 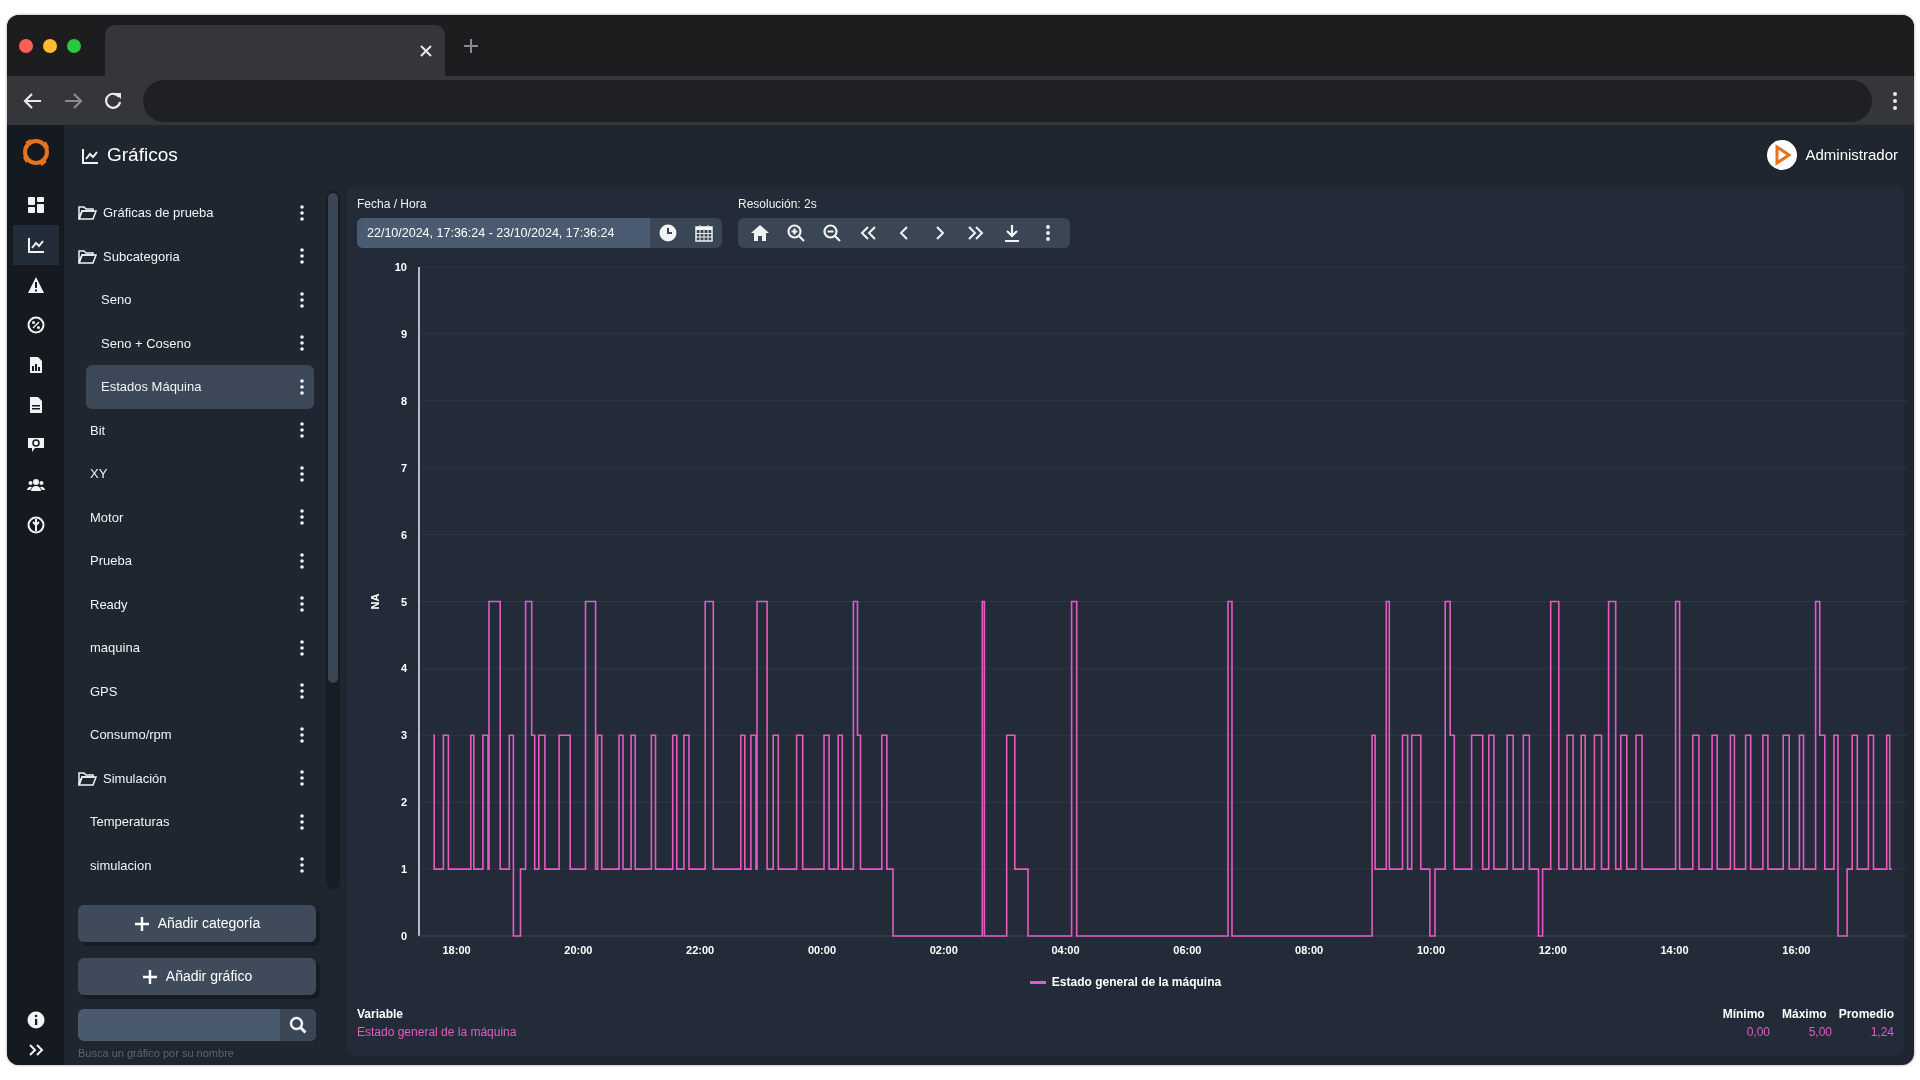 I want to click on table-cell-text: Estado general de la máquina, so click(x=437, y=1032).